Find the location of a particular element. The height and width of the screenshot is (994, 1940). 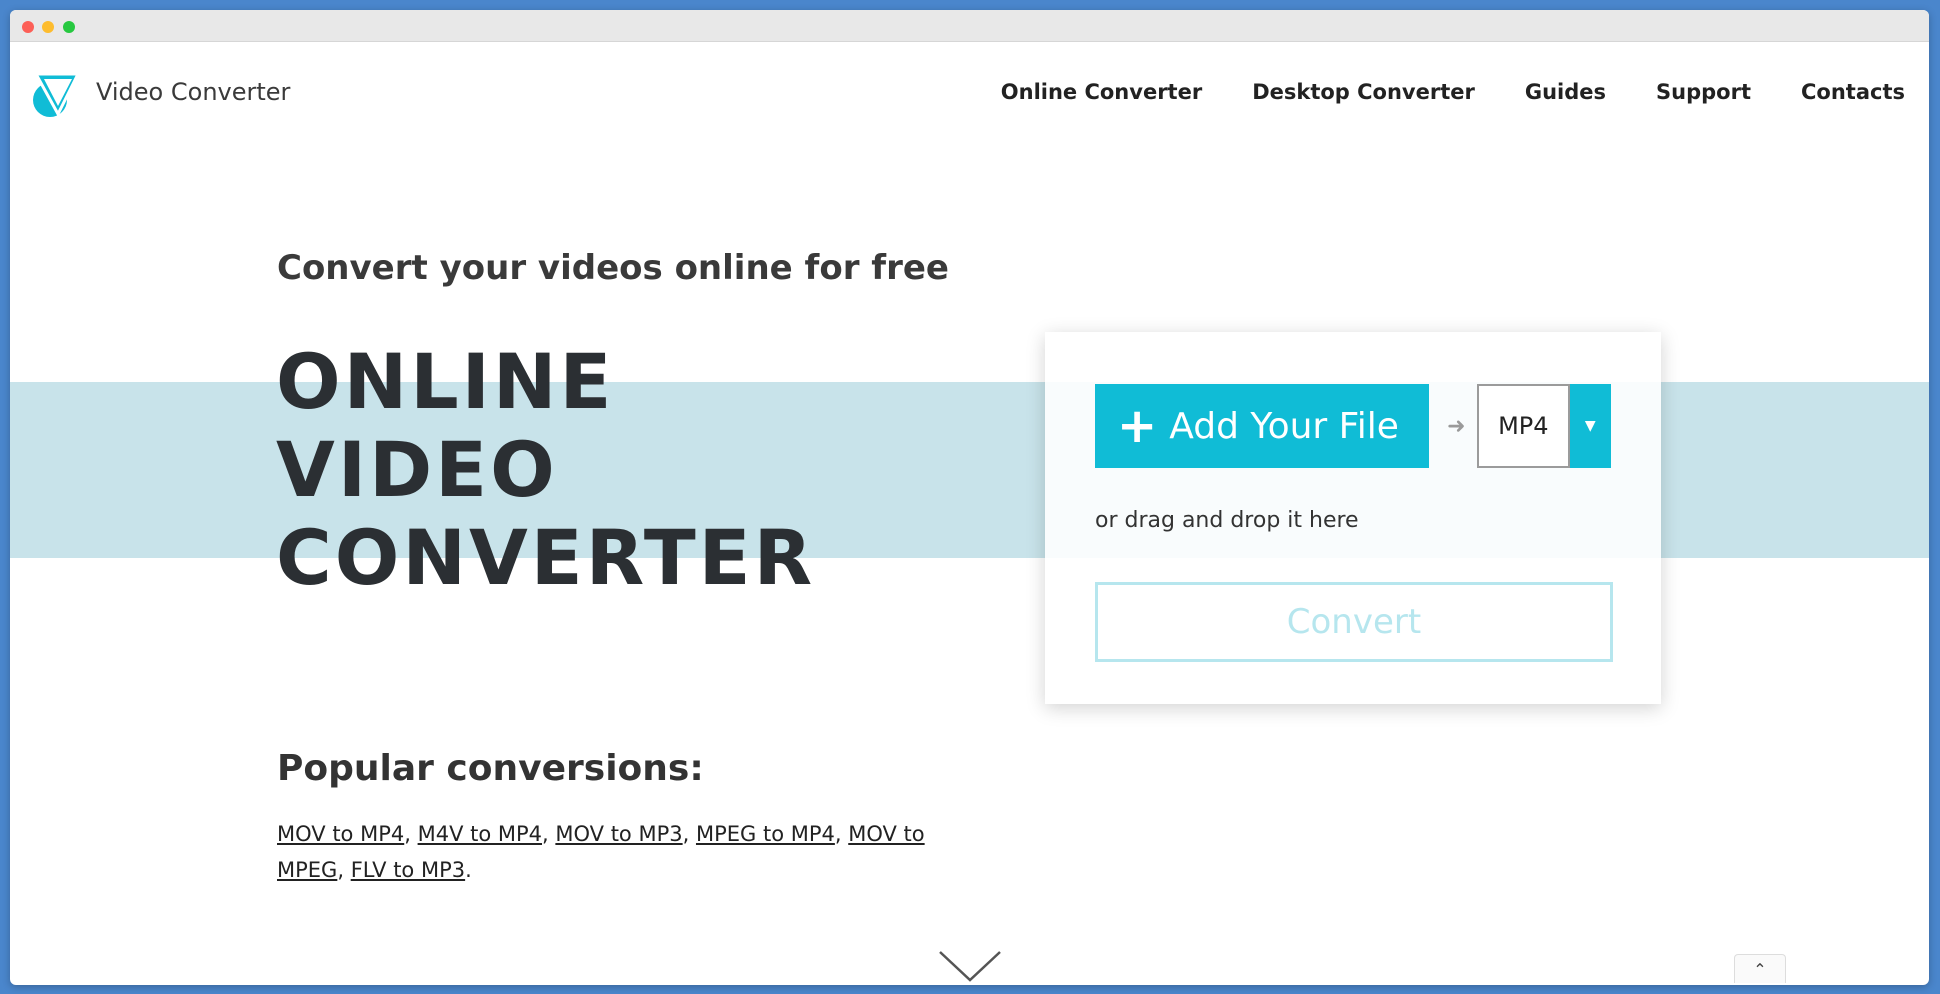

plus-icon: + is located at coordinates (1137, 426).